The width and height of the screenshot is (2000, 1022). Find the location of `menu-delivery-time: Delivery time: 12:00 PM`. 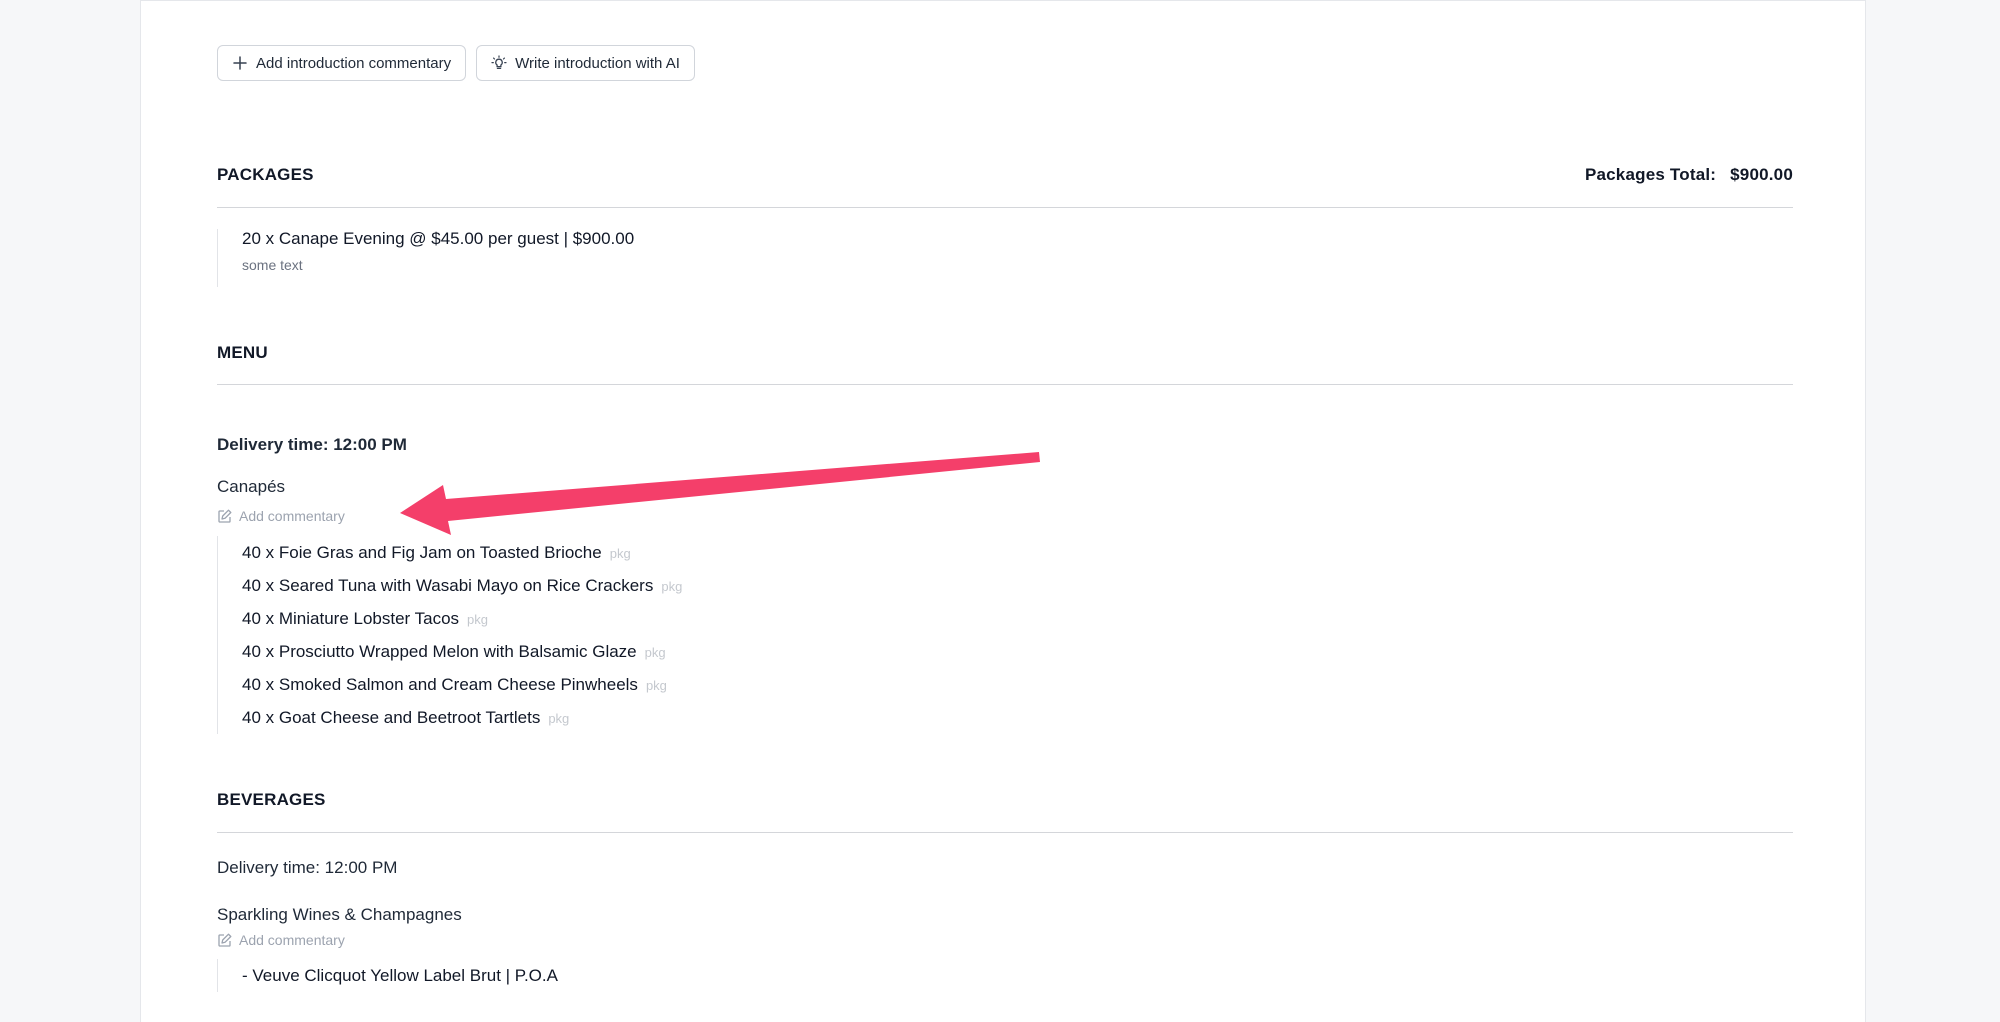

menu-delivery-time: Delivery time: 12:00 PM is located at coordinates (312, 444).